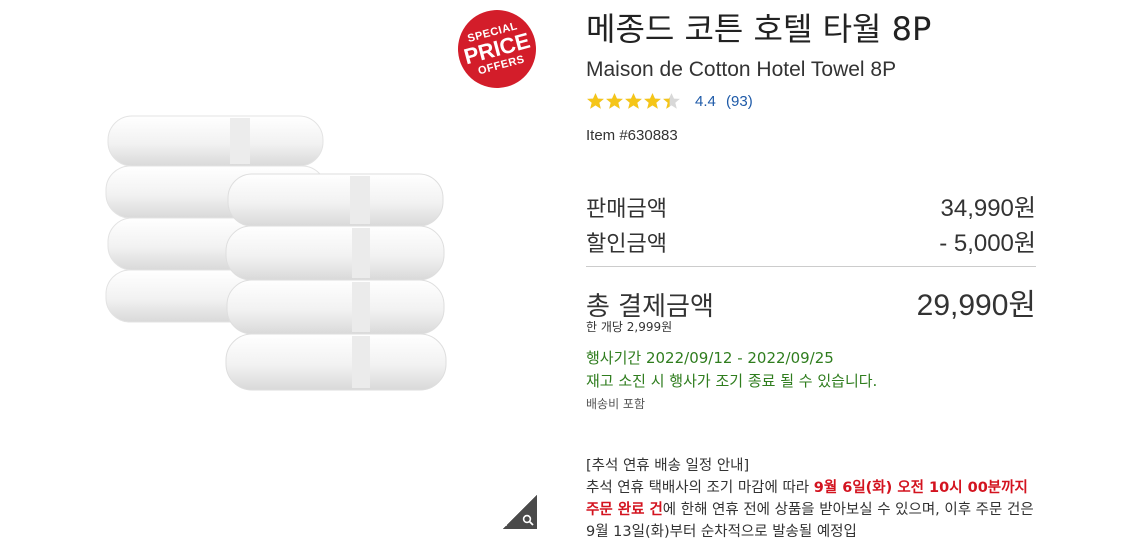 The image size is (1122, 543). I want to click on star-rating, so click(633, 101).